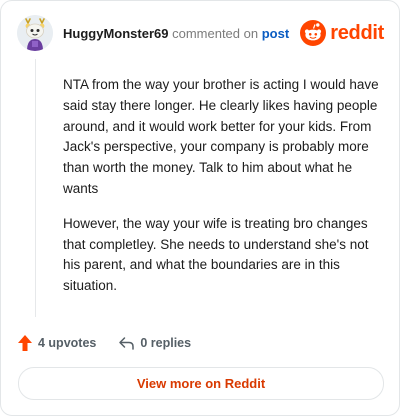 The image size is (400, 416). Describe the element at coordinates (215, 33) in the screenshot. I see `comment-action-text: commented on` at that location.